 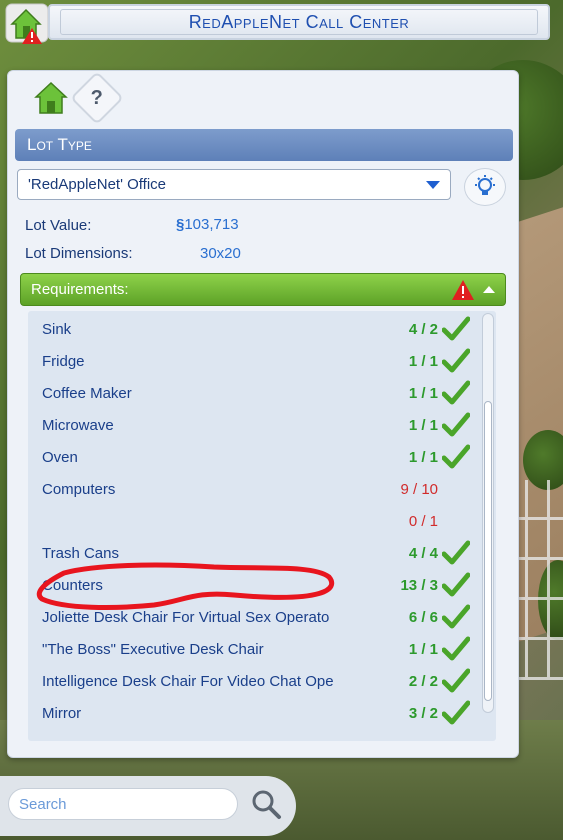 I want to click on requirement-count: 9 / 10, so click(x=419, y=489).